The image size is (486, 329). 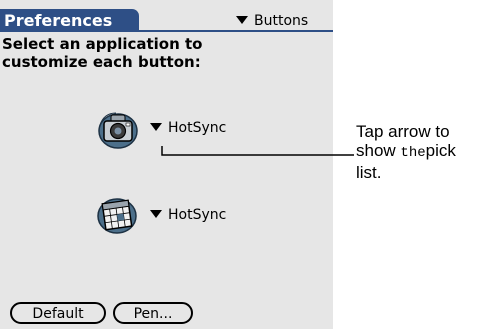 What do you see at coordinates (378, 150) in the screenshot?
I see `callout-line-2-a: show` at bounding box center [378, 150].